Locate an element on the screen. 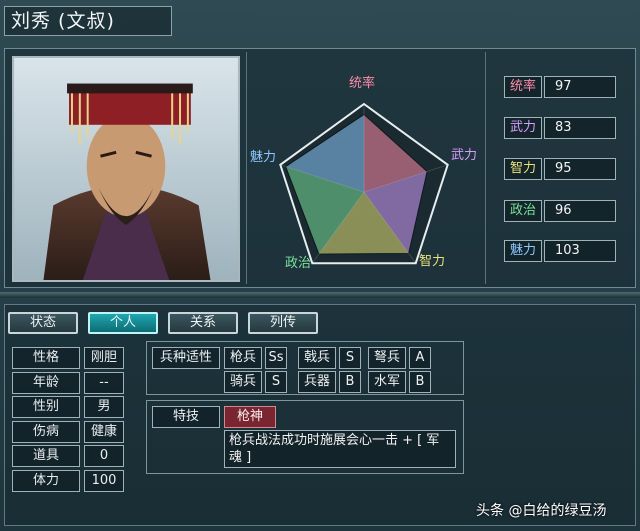 This screenshot has height=531, width=640. radar-label-wuli: 武力 is located at coordinates (464, 155).